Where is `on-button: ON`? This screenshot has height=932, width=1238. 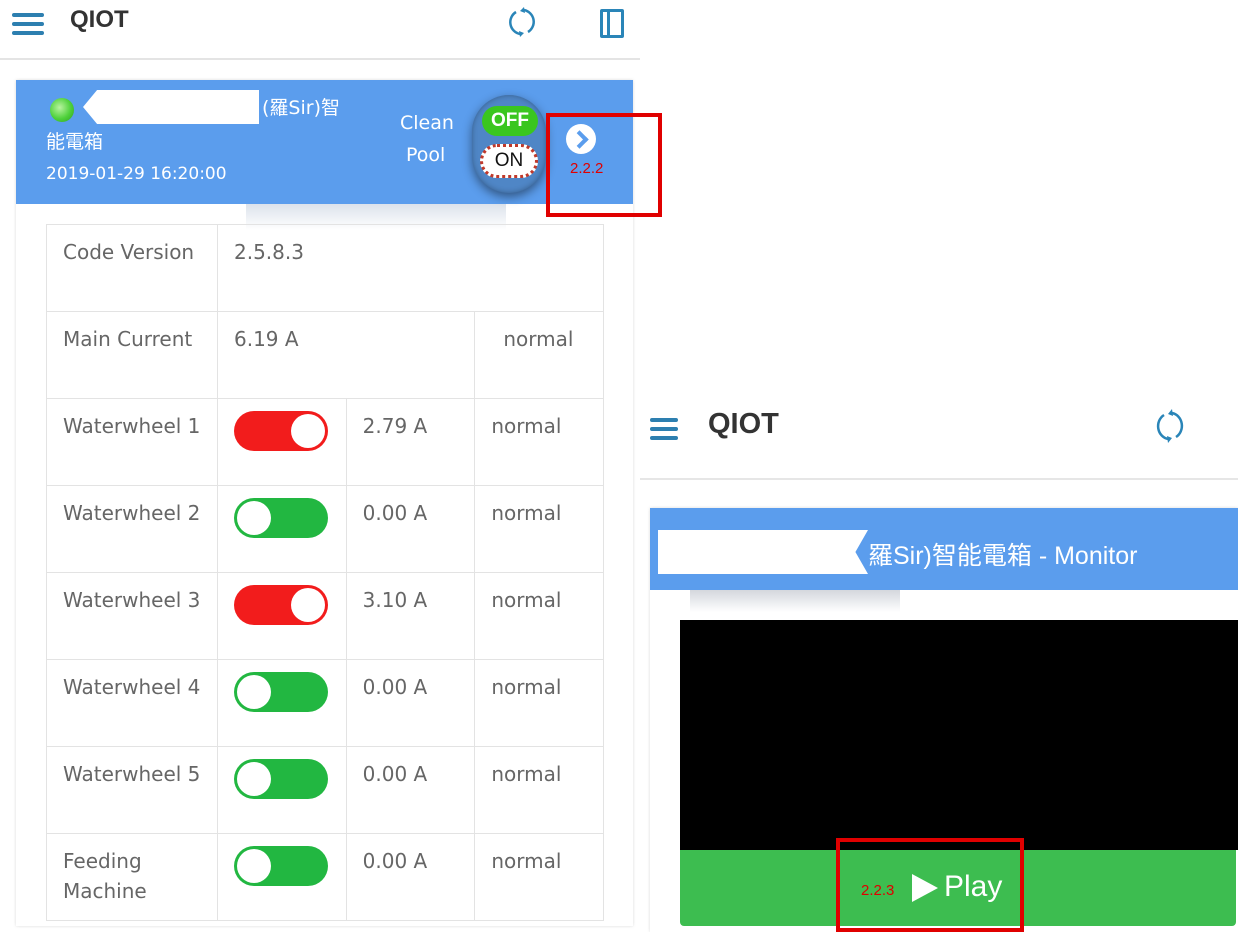 on-button: ON is located at coordinates (509, 161).